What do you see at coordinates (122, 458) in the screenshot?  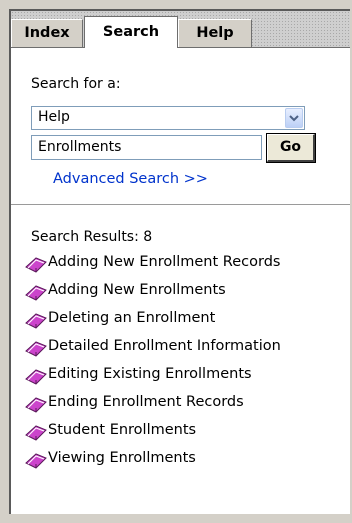 I see `result-title: Viewing Enrollments` at bounding box center [122, 458].